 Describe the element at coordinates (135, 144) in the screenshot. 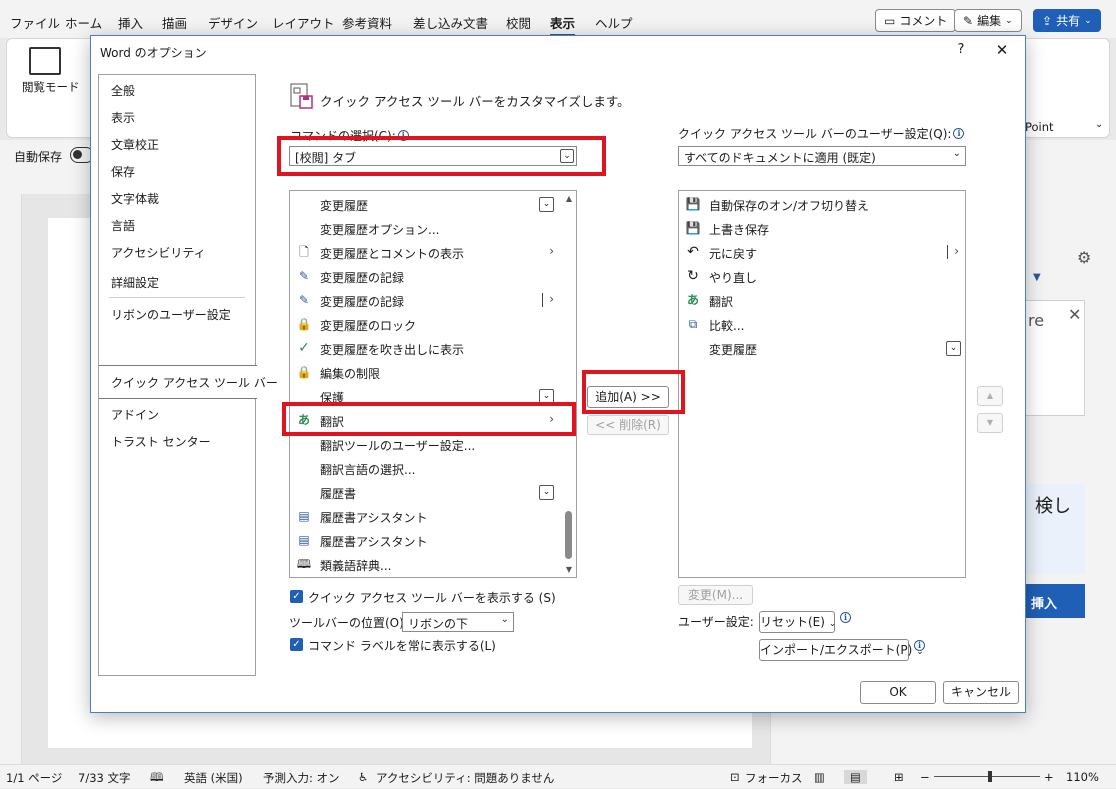

I see `nav-proofing: 文章校正` at that location.